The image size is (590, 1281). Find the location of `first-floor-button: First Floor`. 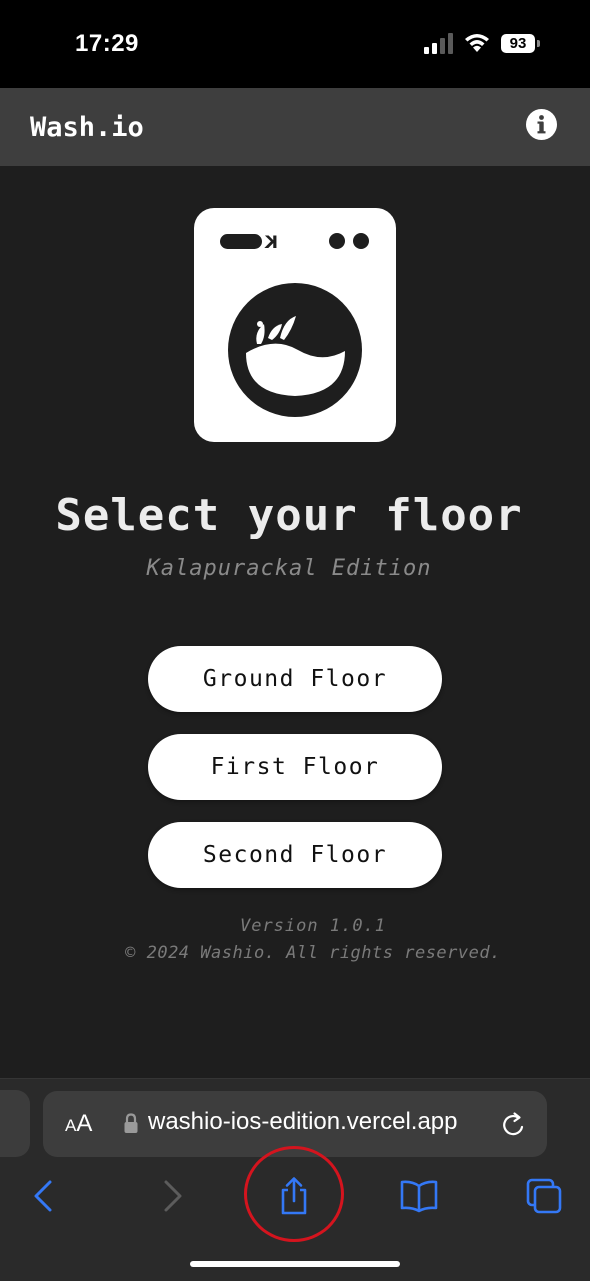

first-floor-button: First Floor is located at coordinates (295, 767).